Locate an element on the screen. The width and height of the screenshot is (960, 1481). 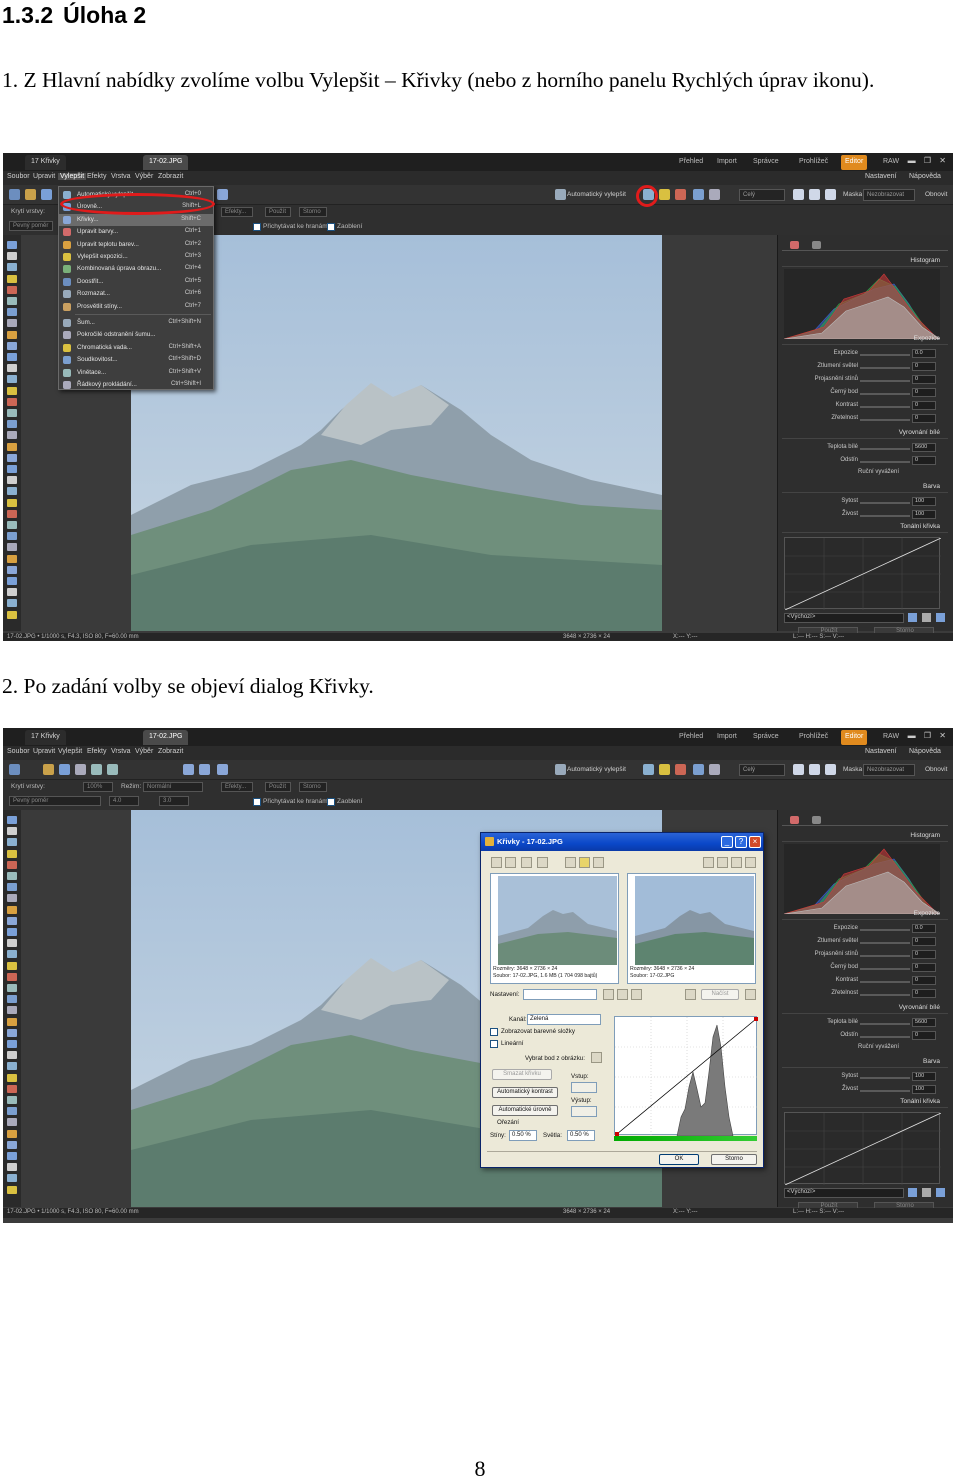
help-icon: ? is located at coordinates (741, 842).